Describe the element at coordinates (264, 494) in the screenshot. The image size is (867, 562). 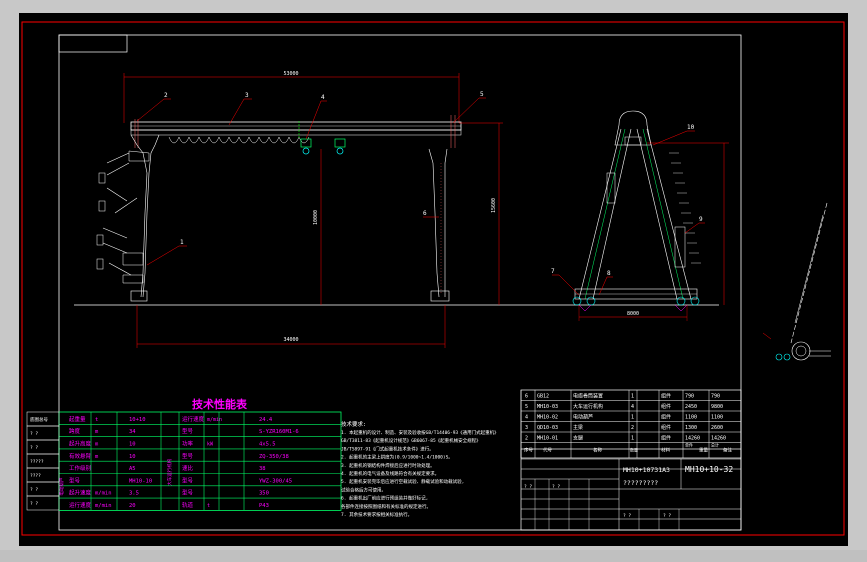
I see `perf-right-value: 350` at that location.